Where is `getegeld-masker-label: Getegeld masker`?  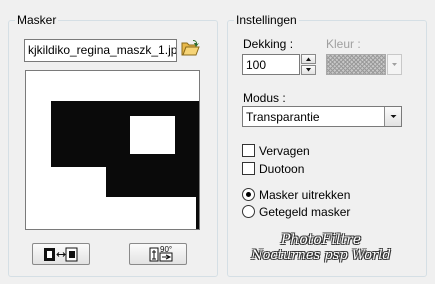
getegeld-masker-label: Getegeld masker is located at coordinates (305, 212).